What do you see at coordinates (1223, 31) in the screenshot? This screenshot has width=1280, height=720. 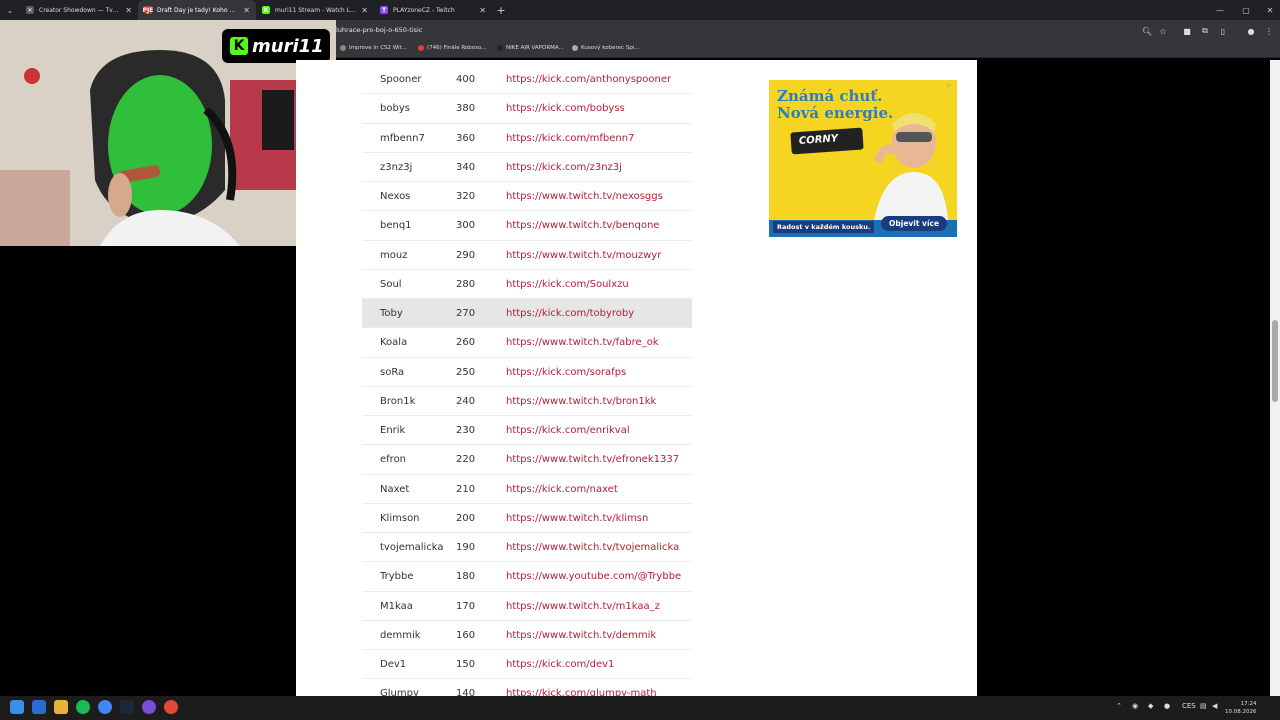 I see `sidebar-icon: ▯` at bounding box center [1223, 31].